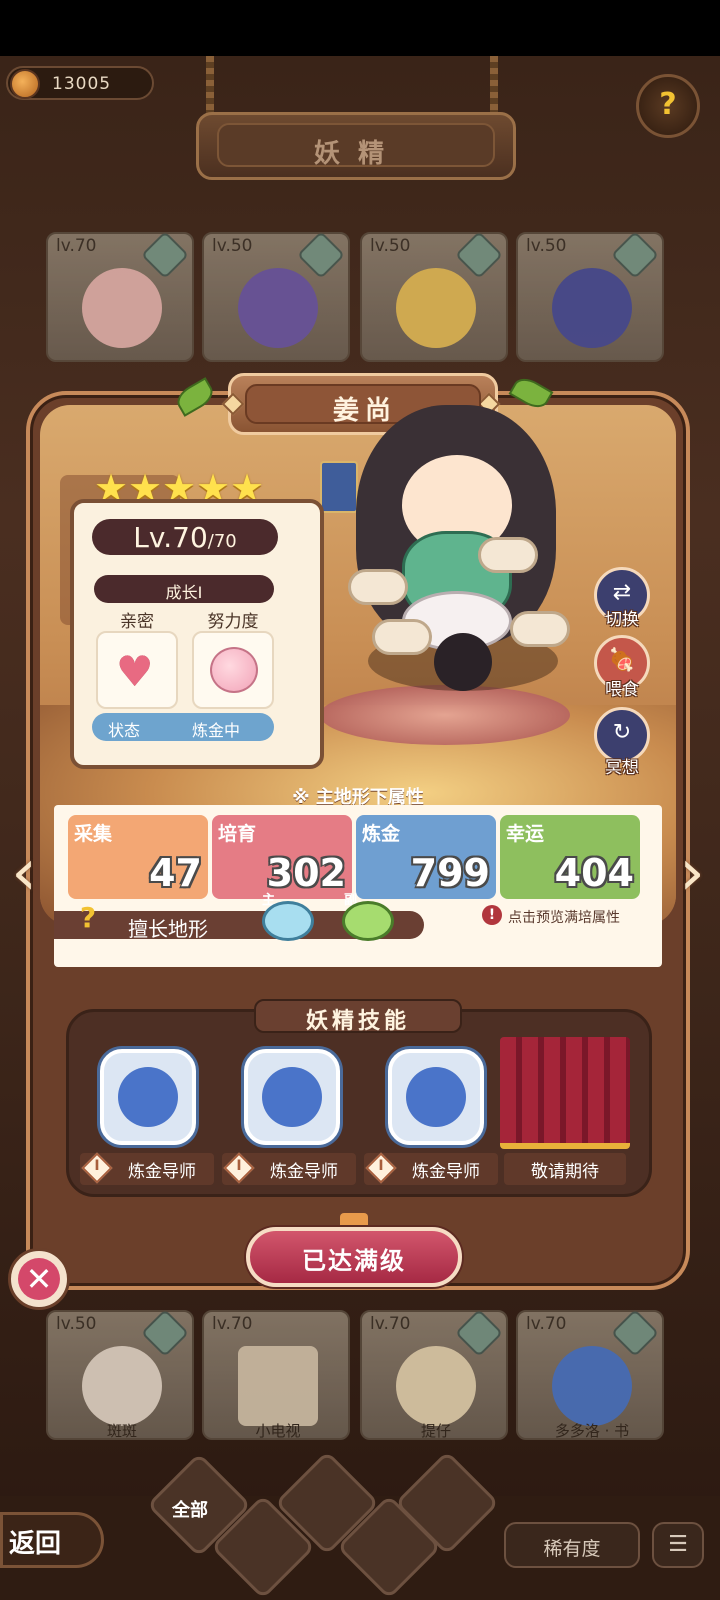 Image resolution: width=720 pixels, height=1600 pixels. Describe the element at coordinates (565, 1172) in the screenshot. I see `locked-skill-label: 敬请期待` at that location.